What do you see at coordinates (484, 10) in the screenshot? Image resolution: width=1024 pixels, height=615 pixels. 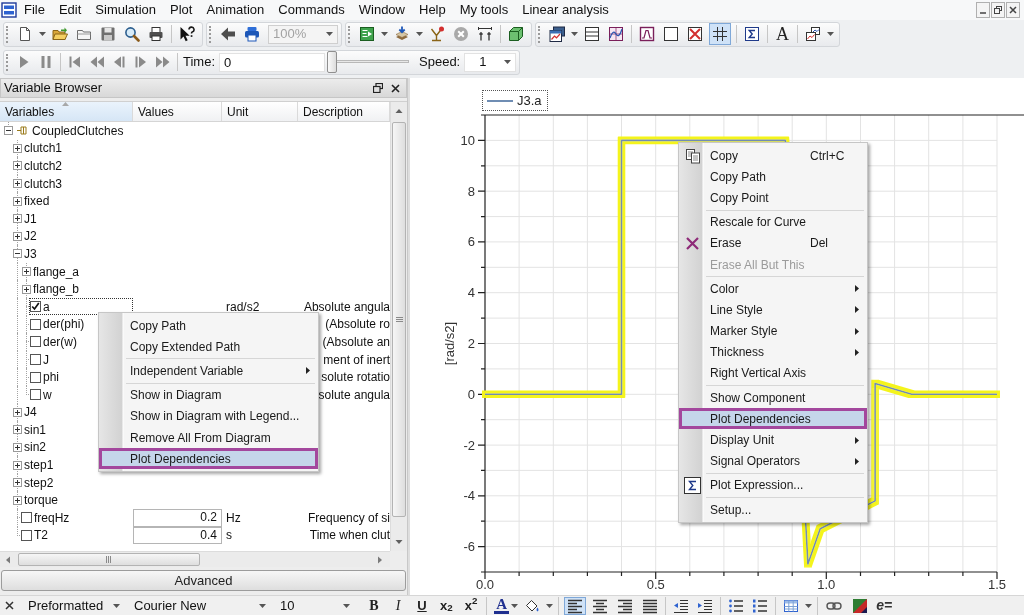 I see `menu-item: My tools` at bounding box center [484, 10].